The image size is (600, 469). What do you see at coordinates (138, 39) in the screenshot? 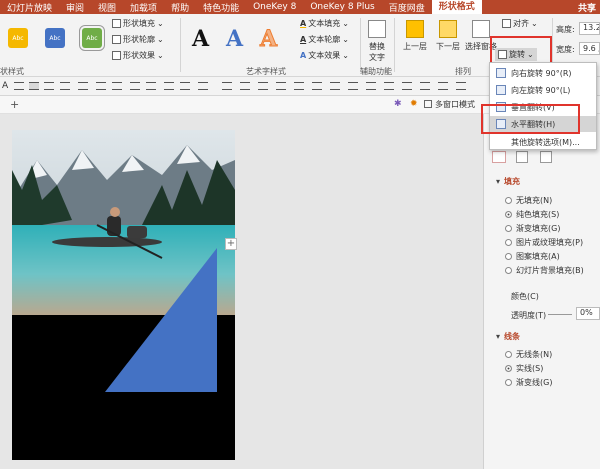
I see `shape-outline-button: 形状轮廓 ⌄` at bounding box center [138, 39].